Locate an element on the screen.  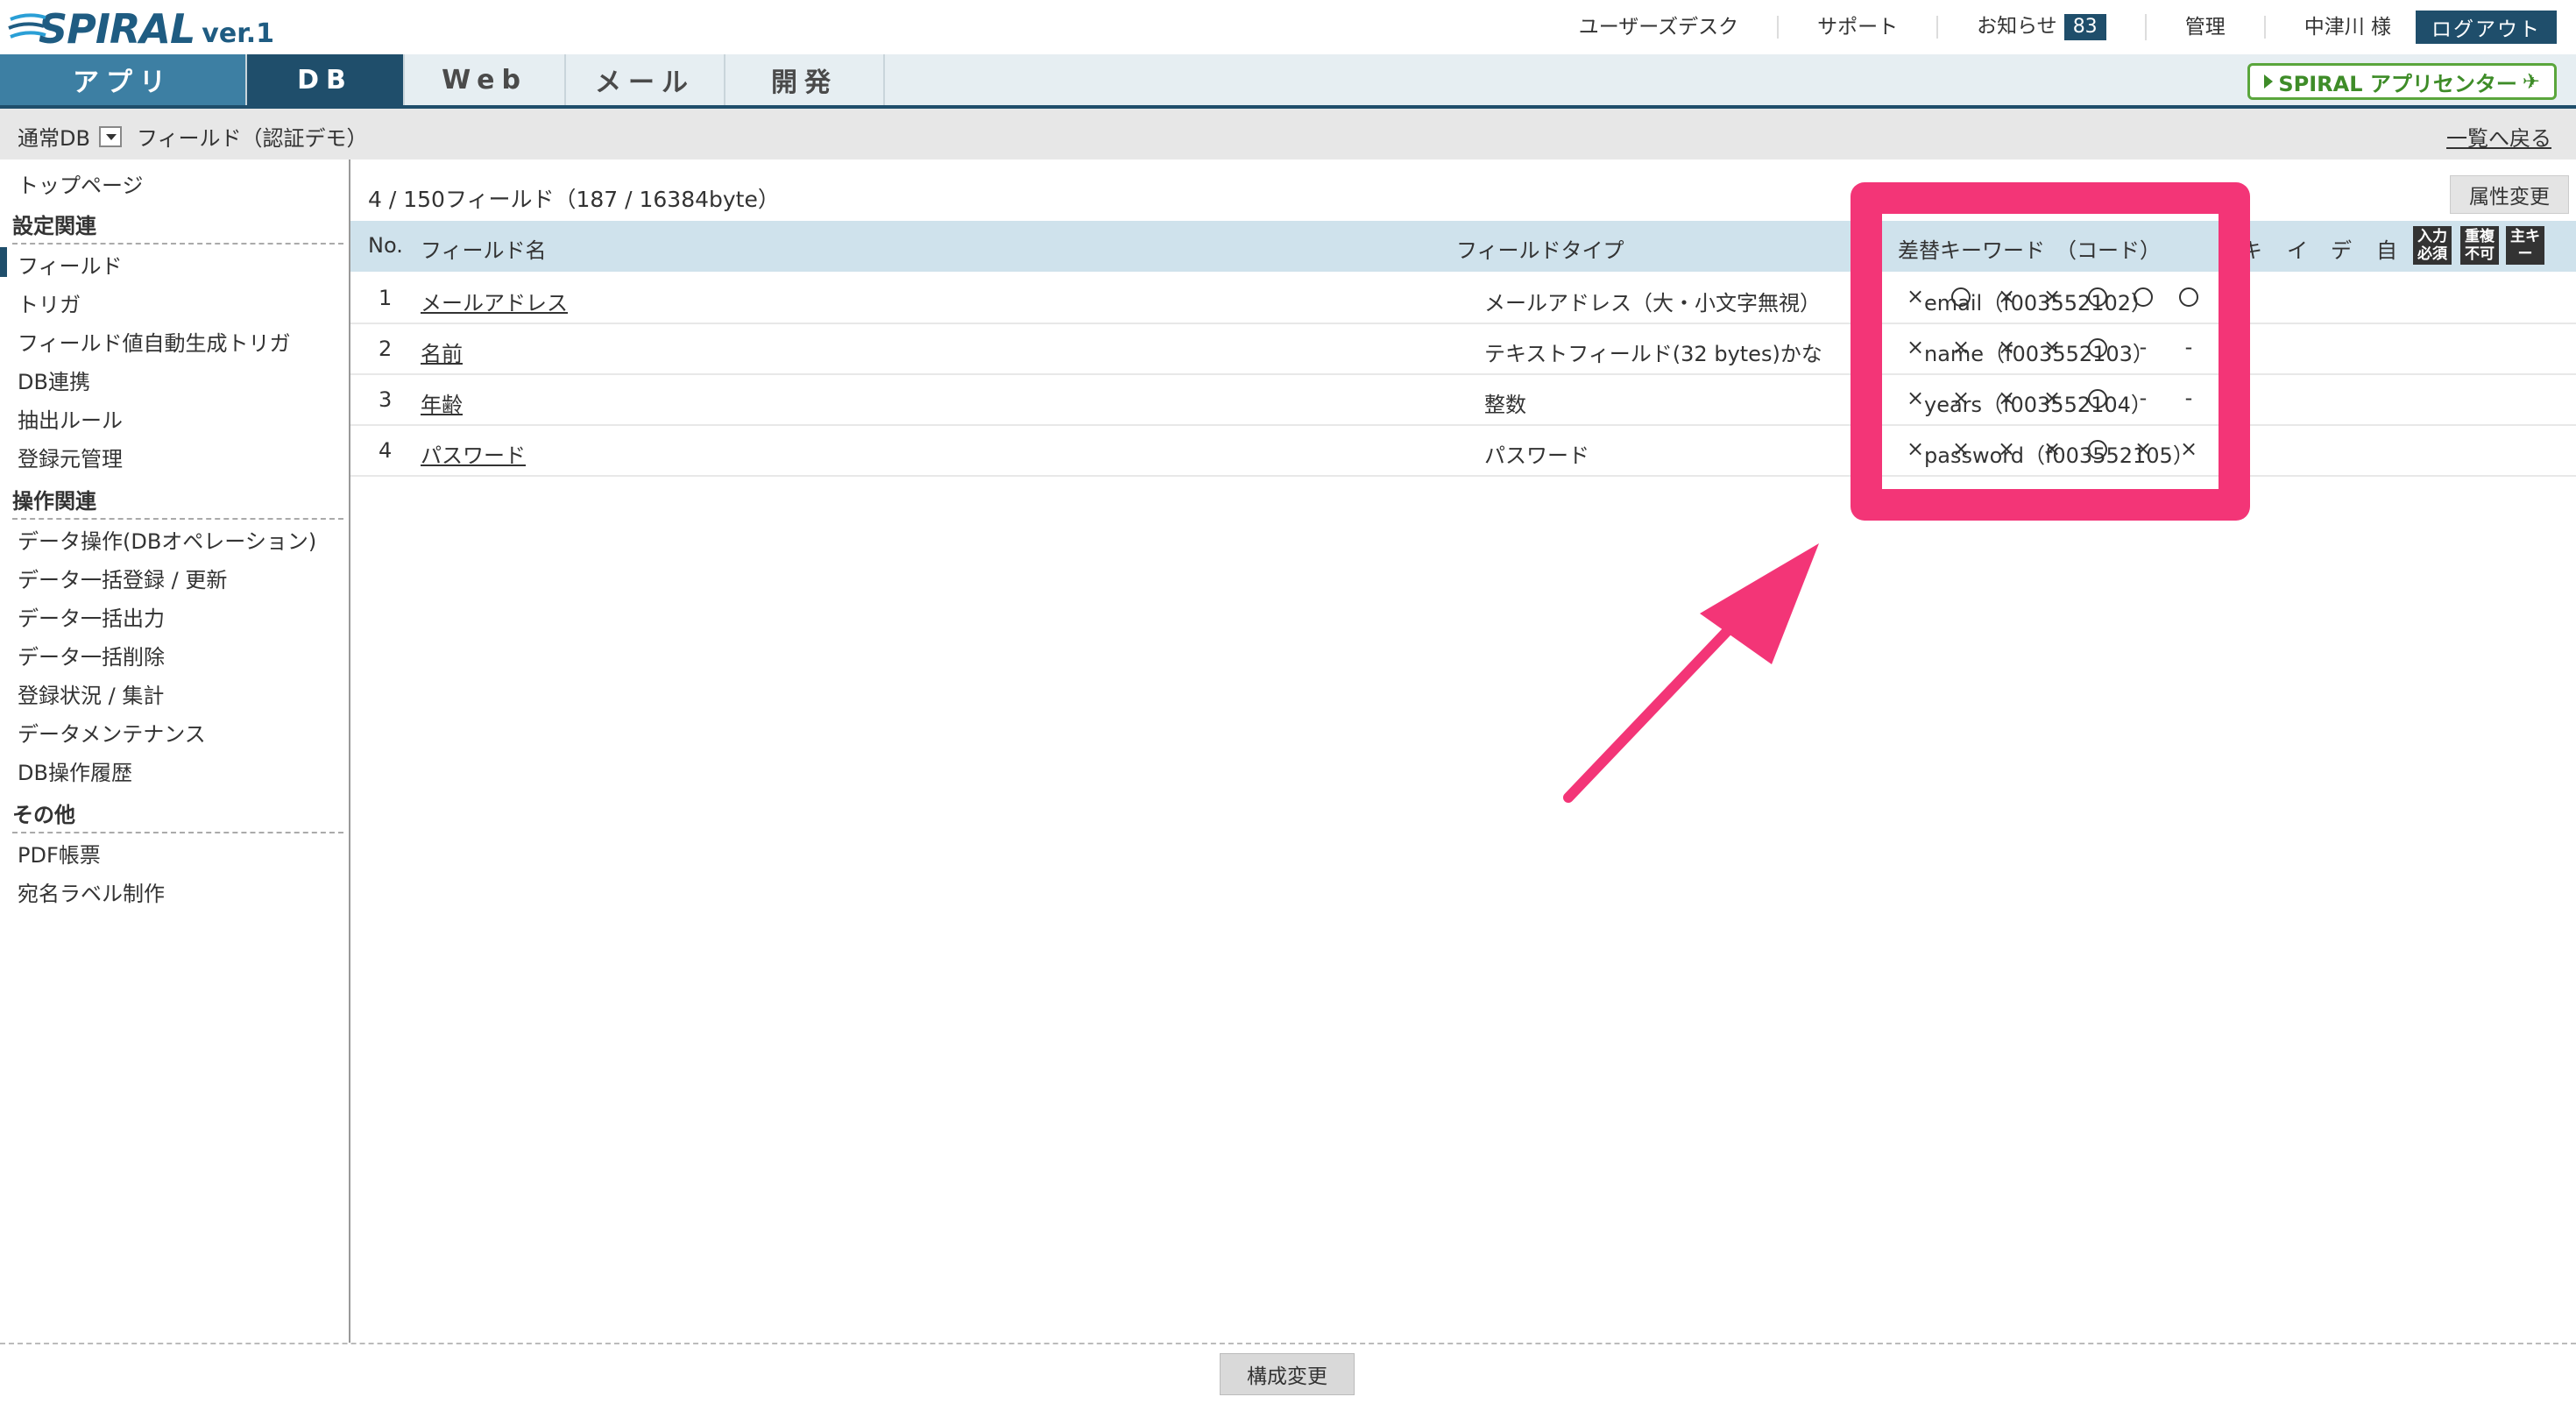
sidebar-item-bulk-export: データ一括出力 is located at coordinates (91, 616).